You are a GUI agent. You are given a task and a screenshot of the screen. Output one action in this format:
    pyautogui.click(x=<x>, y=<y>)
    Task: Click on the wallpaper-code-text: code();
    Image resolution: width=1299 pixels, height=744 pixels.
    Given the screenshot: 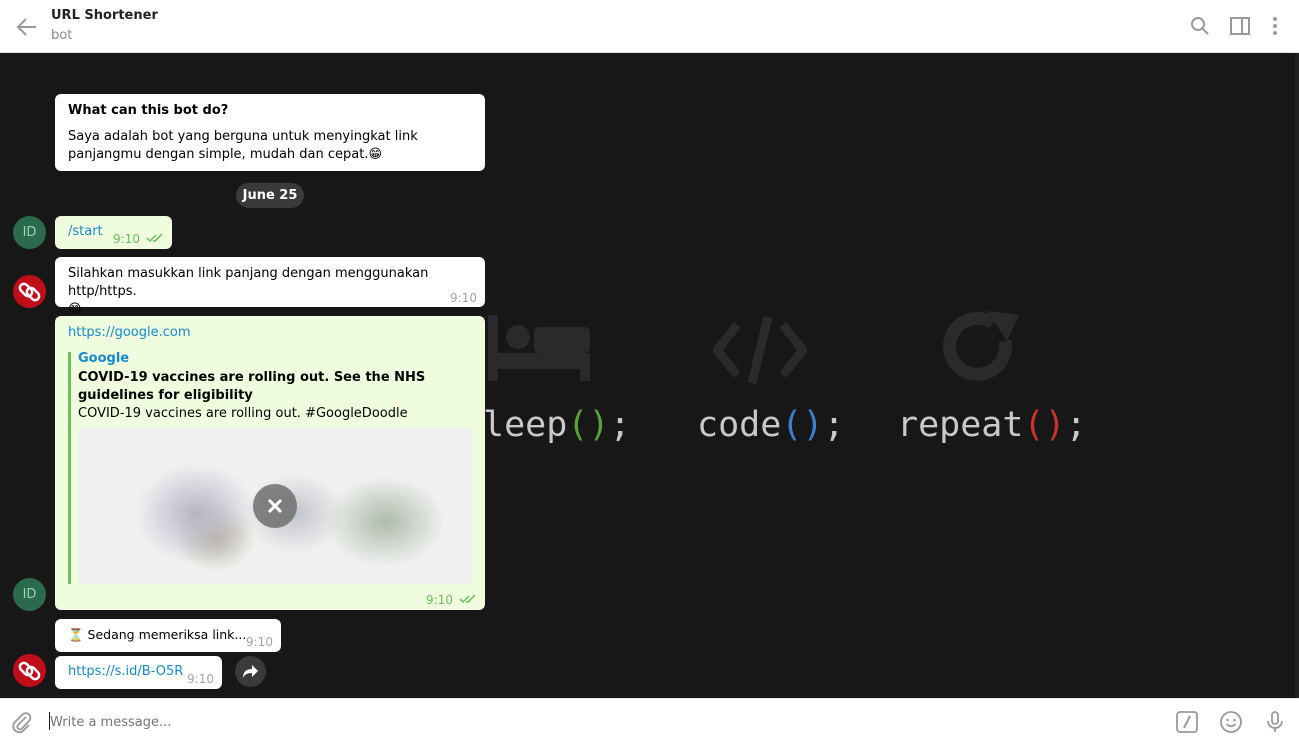 What is the action you would take?
    pyautogui.click(x=771, y=425)
    